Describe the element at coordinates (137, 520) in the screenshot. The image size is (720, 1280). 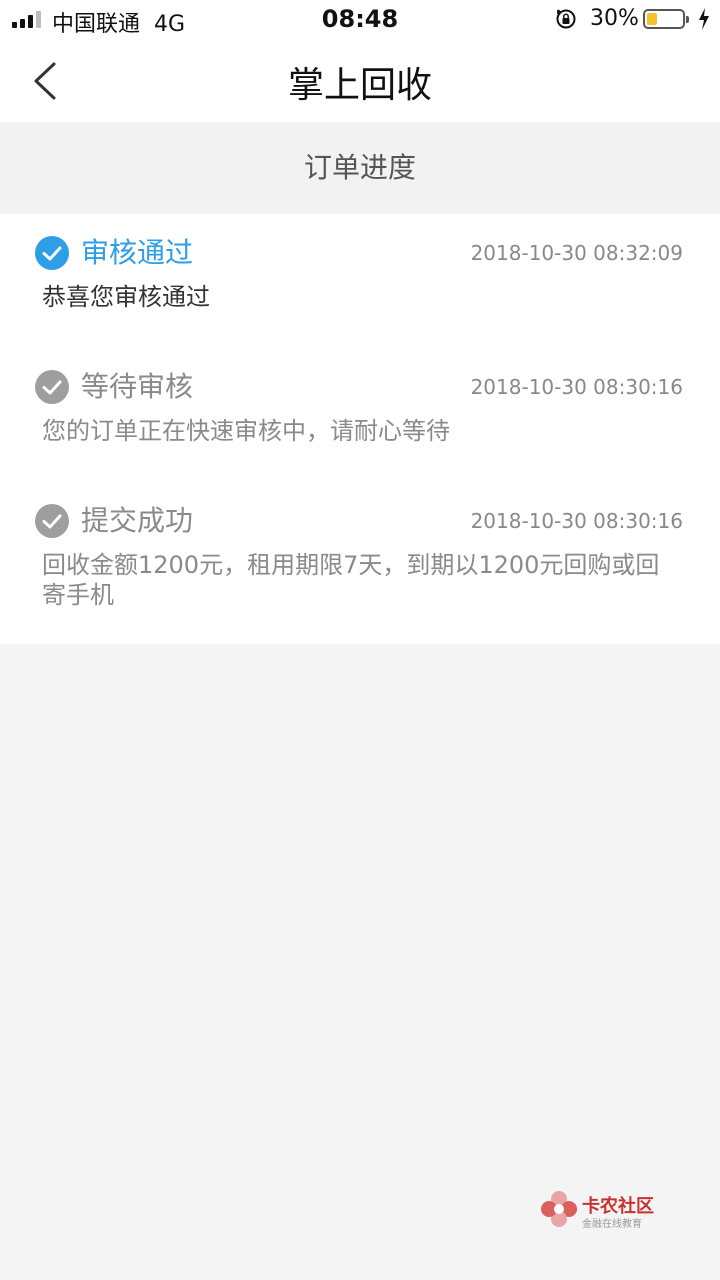
I see `step-title: 提交成功` at that location.